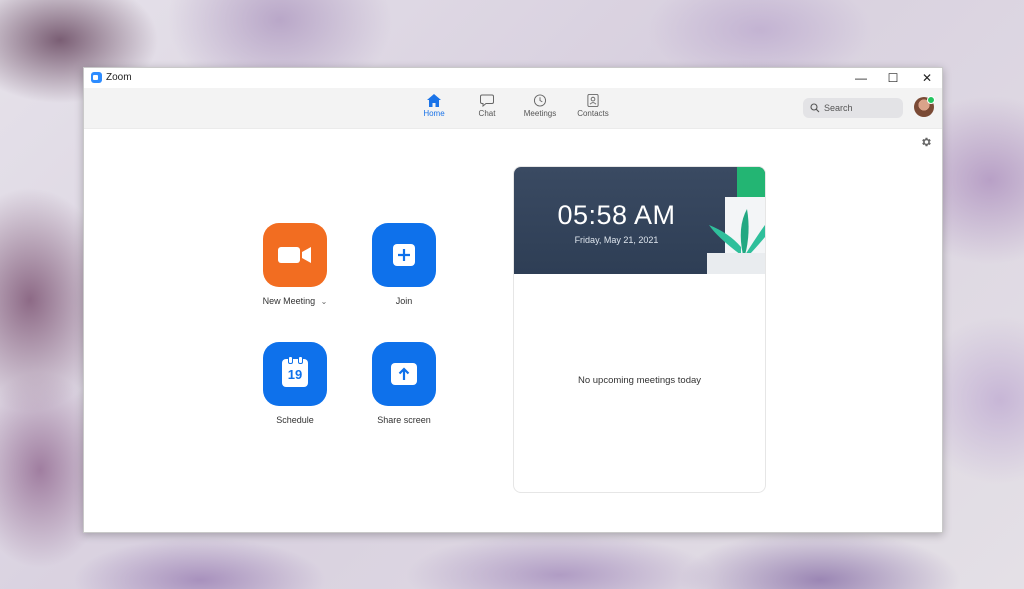 The width and height of the screenshot is (1024, 589). What do you see at coordinates (295, 420) in the screenshot?
I see `schedule-label: Schedule` at bounding box center [295, 420].